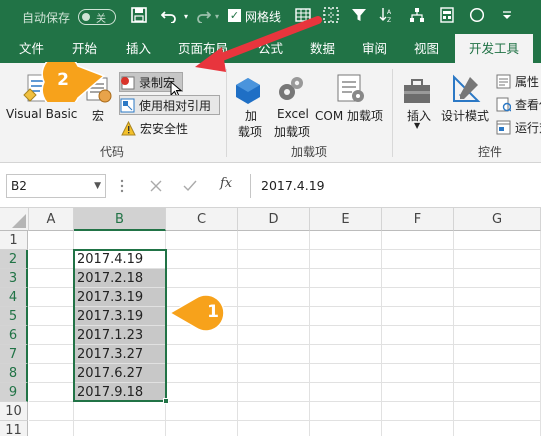  I want to click on callout-one-label: 1, so click(213, 312).